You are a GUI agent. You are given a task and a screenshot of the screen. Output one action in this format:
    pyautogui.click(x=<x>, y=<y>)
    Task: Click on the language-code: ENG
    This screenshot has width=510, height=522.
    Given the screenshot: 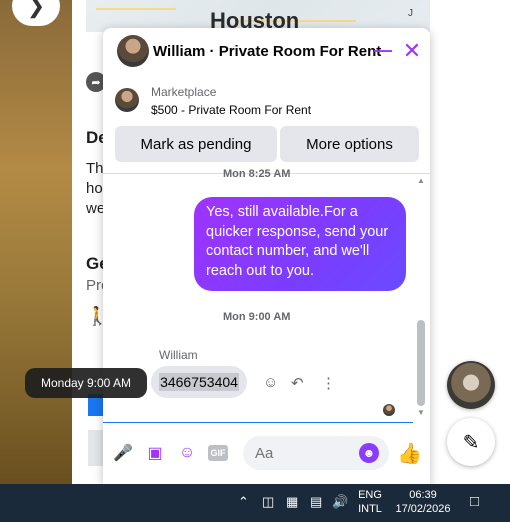 What is the action you would take?
    pyautogui.click(x=370, y=495)
    